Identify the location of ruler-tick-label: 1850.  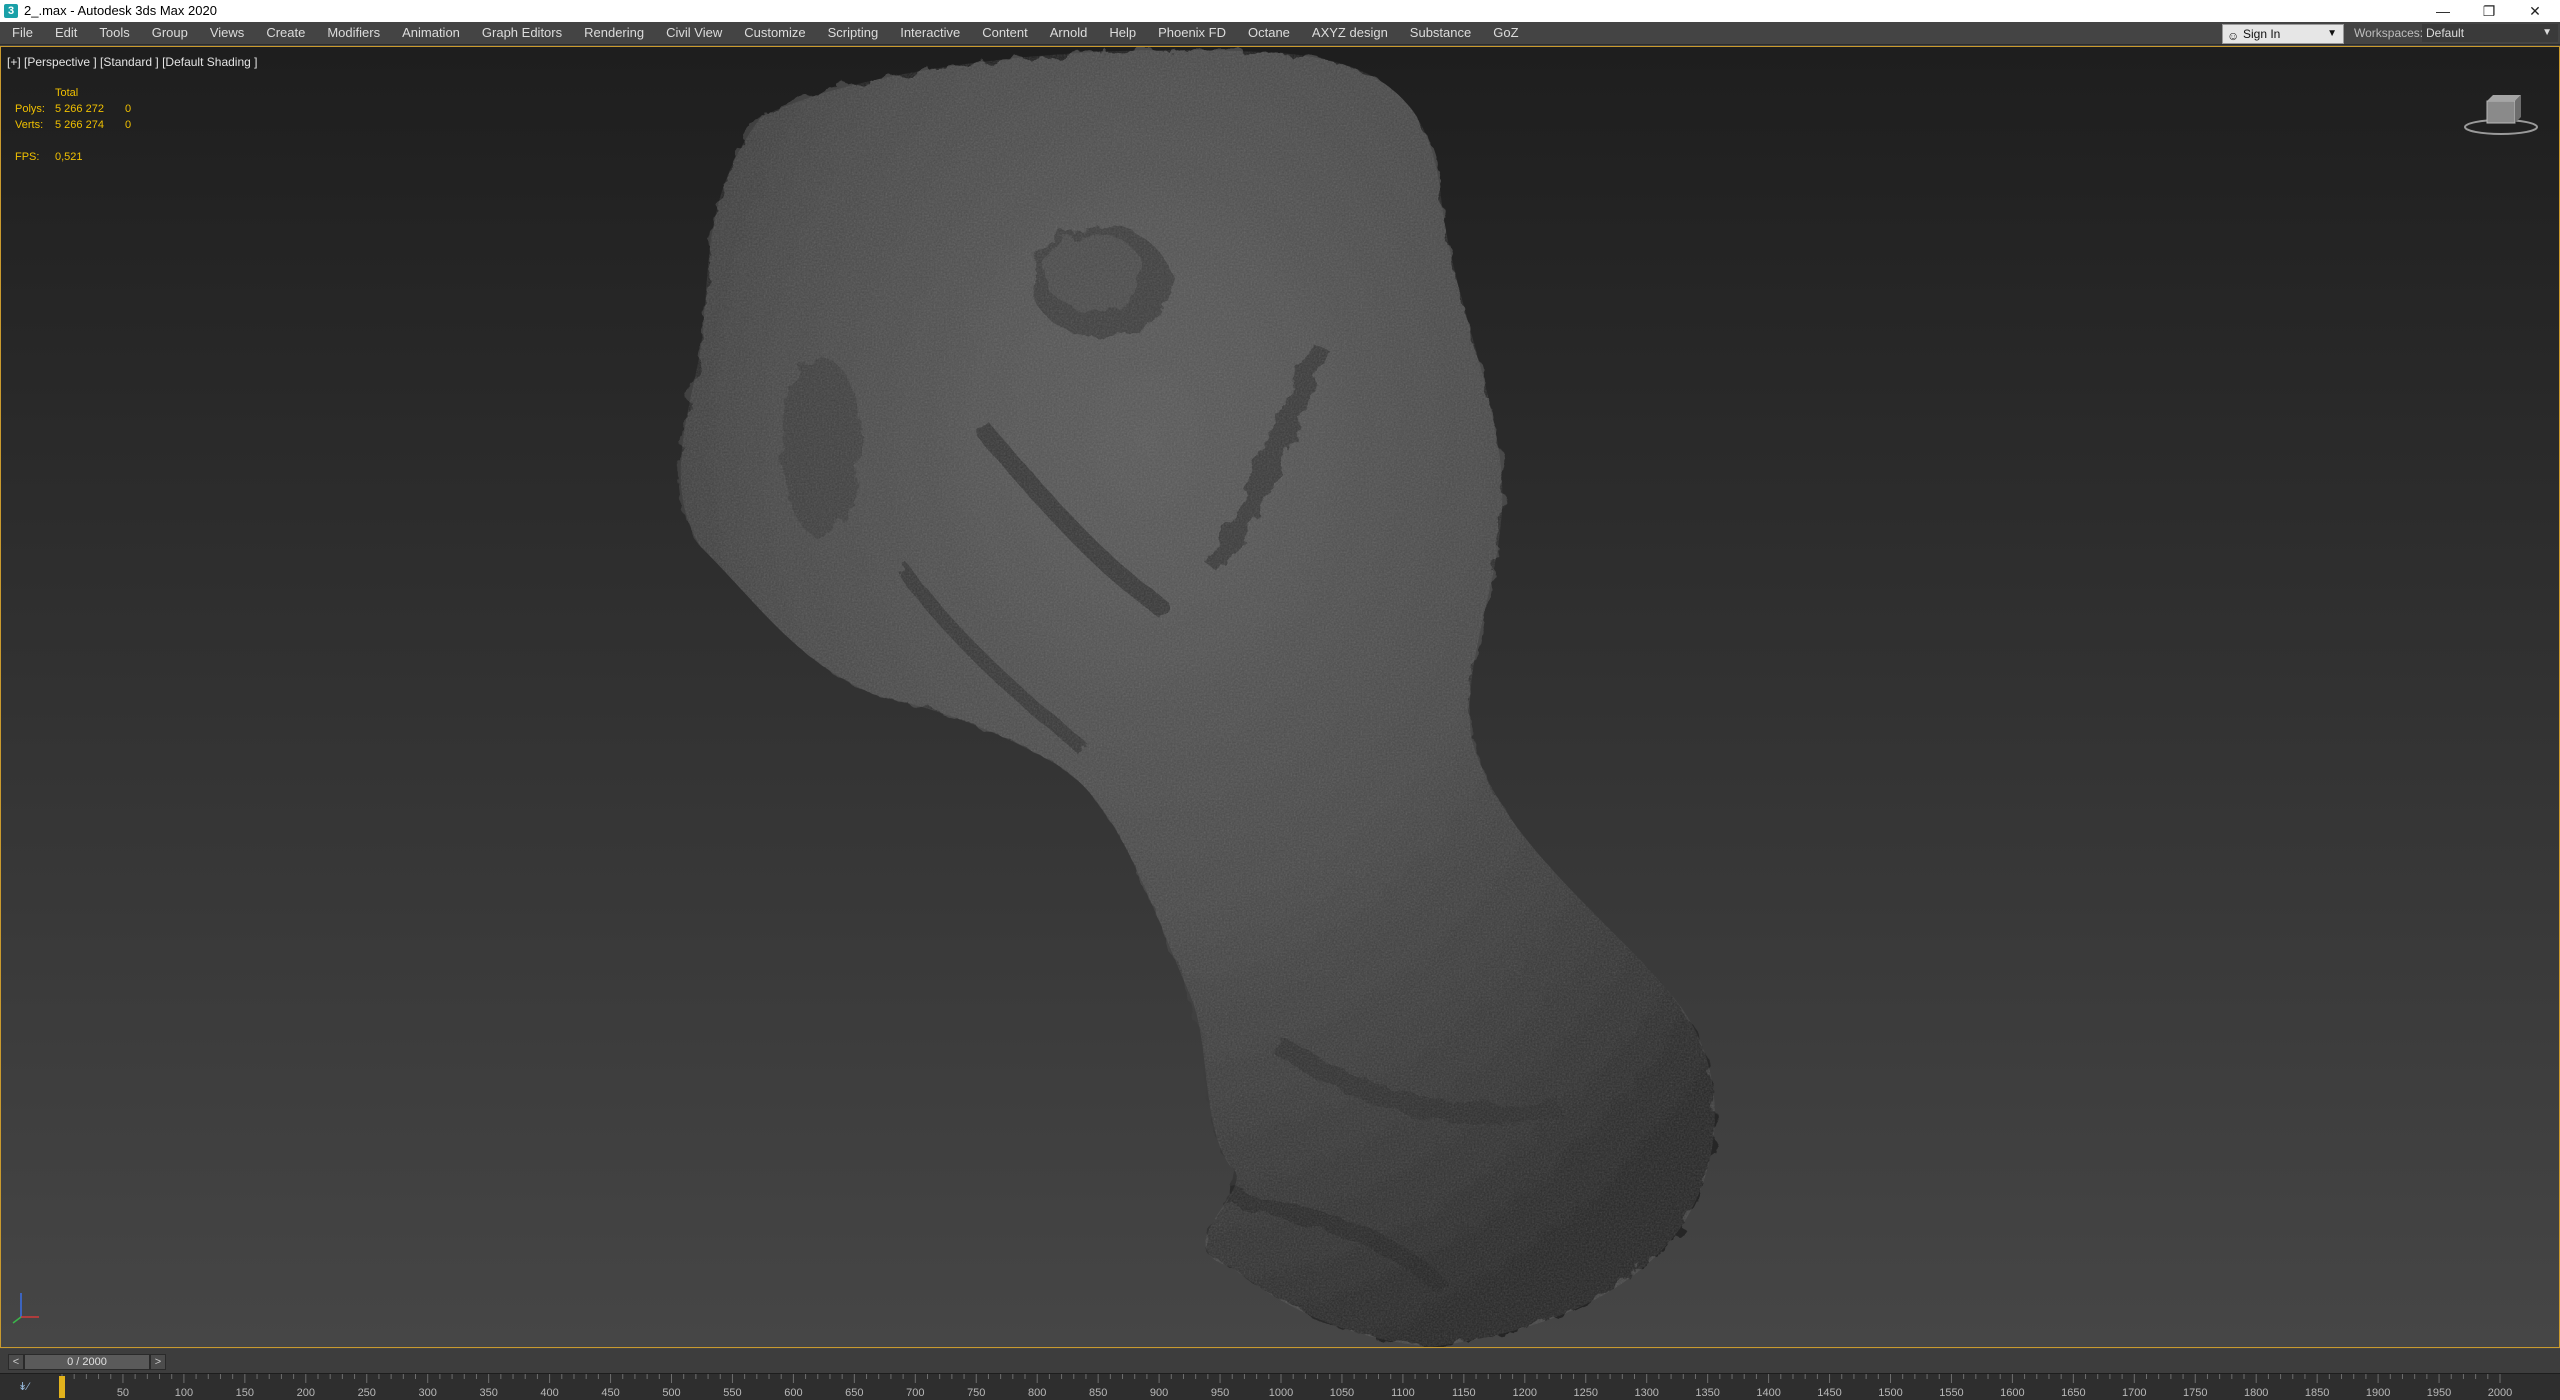
(2317, 1393).